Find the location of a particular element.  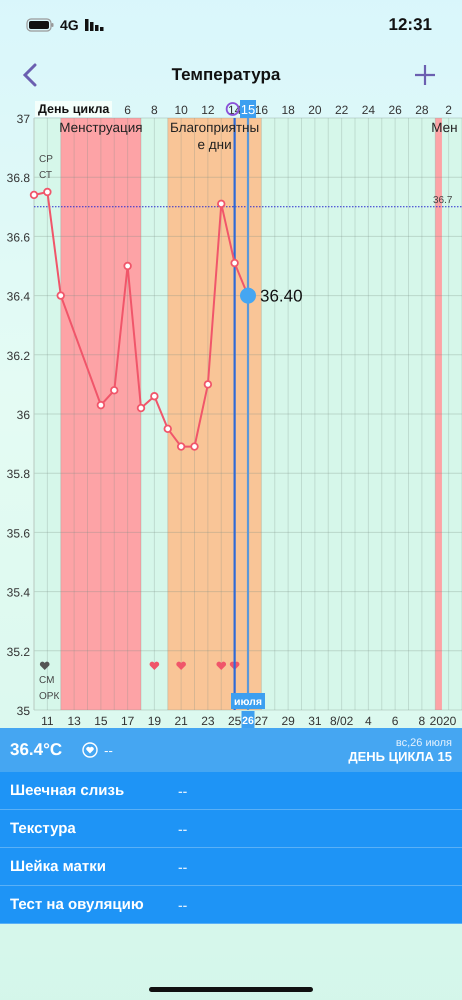

selected-month-tag: июля is located at coordinates (248, 701).